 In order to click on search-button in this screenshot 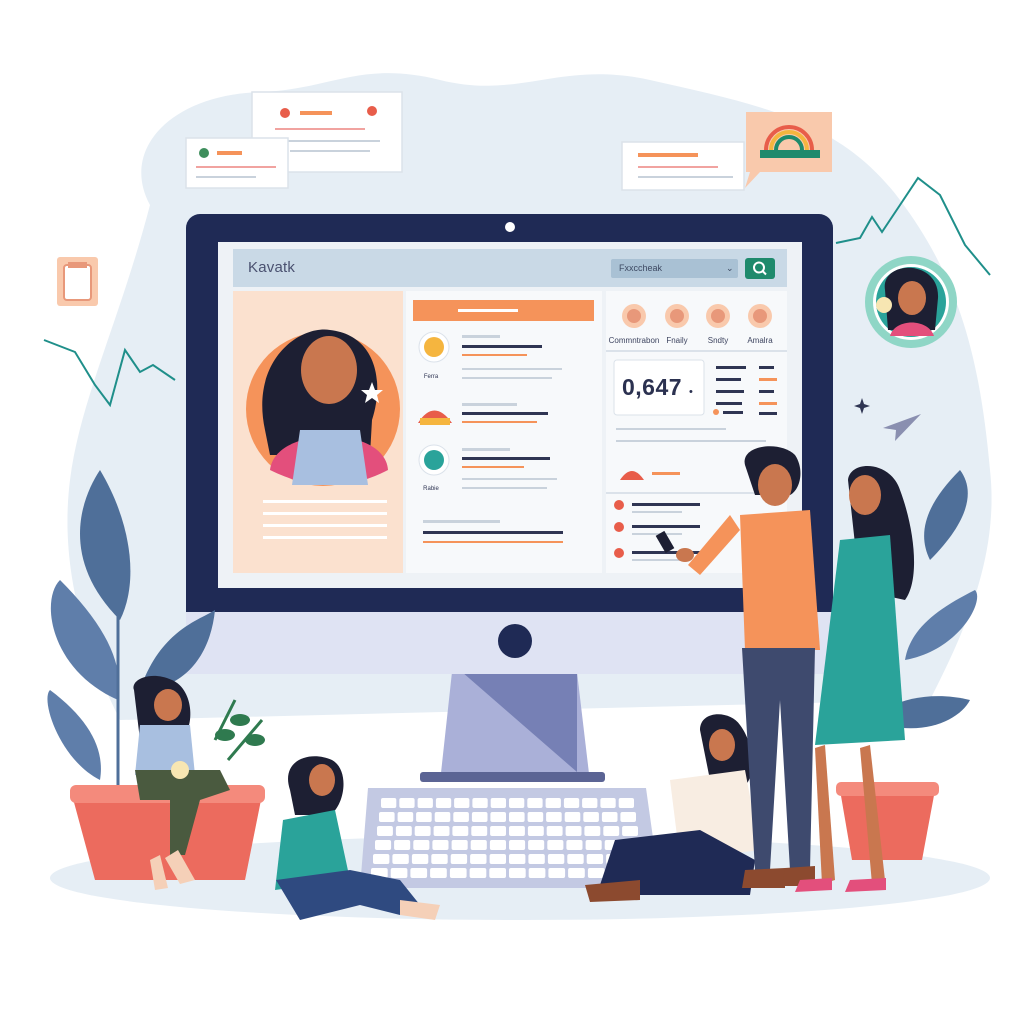, I will do `click(760, 268)`.